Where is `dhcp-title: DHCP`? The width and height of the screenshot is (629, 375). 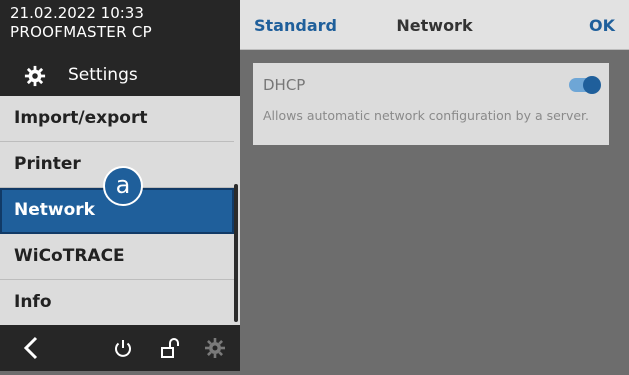 dhcp-title: DHCP is located at coordinates (284, 85).